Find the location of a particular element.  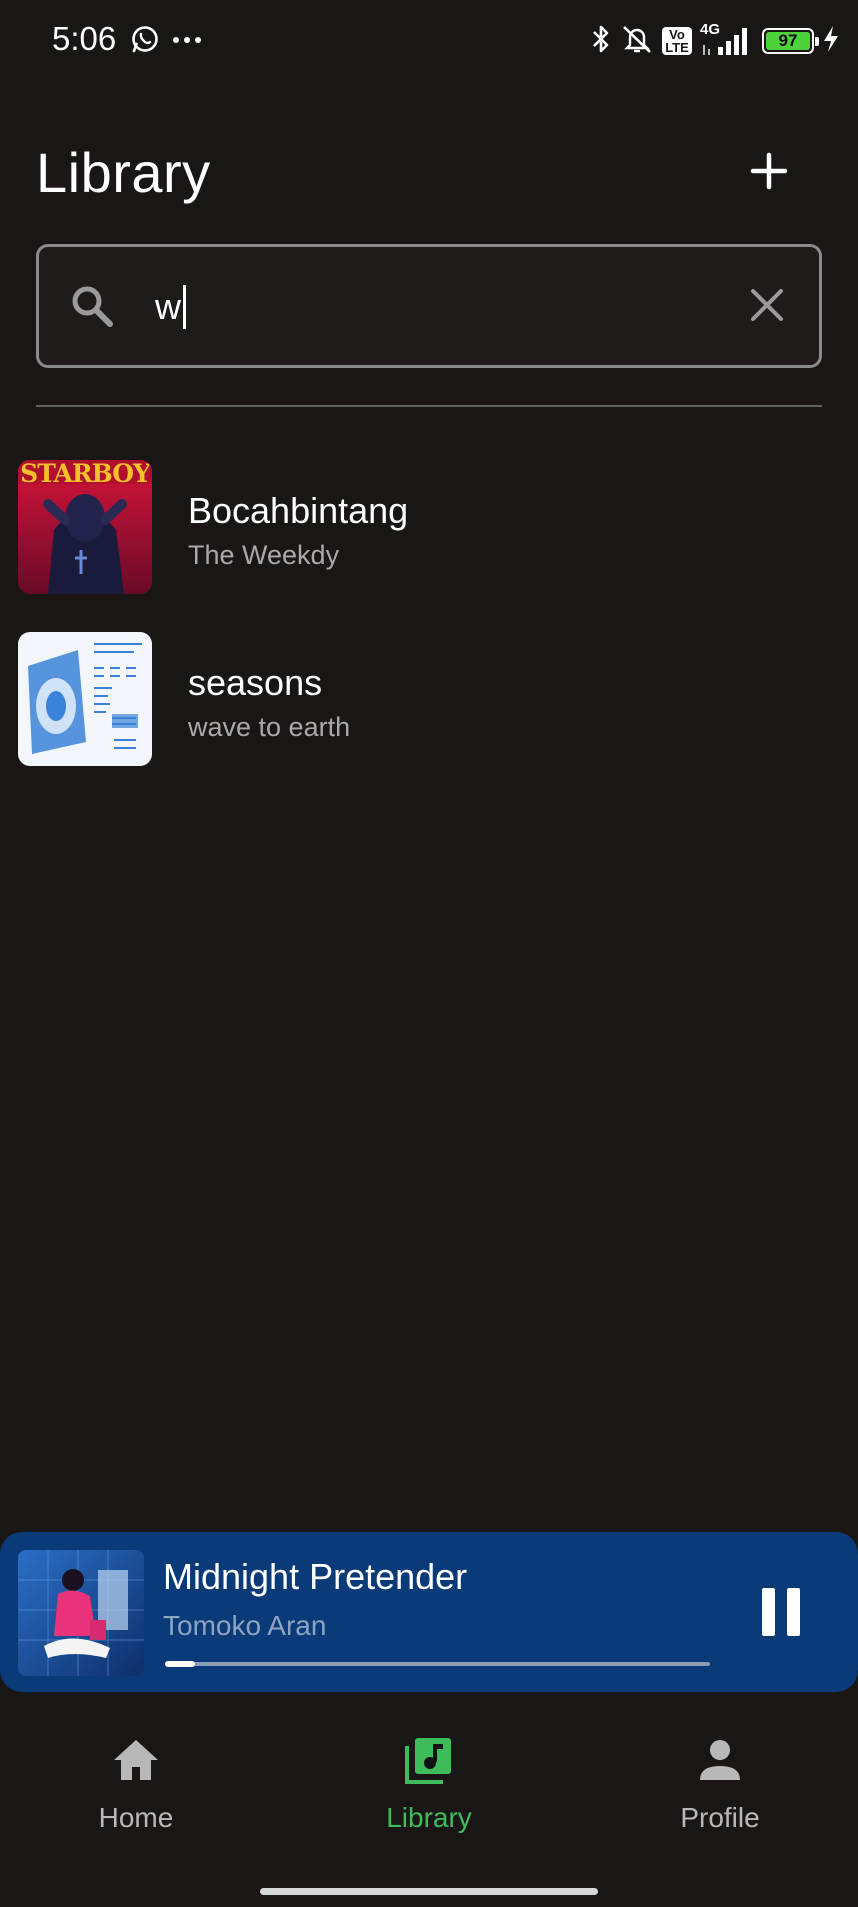

page-title: Library is located at coordinates (123, 172).